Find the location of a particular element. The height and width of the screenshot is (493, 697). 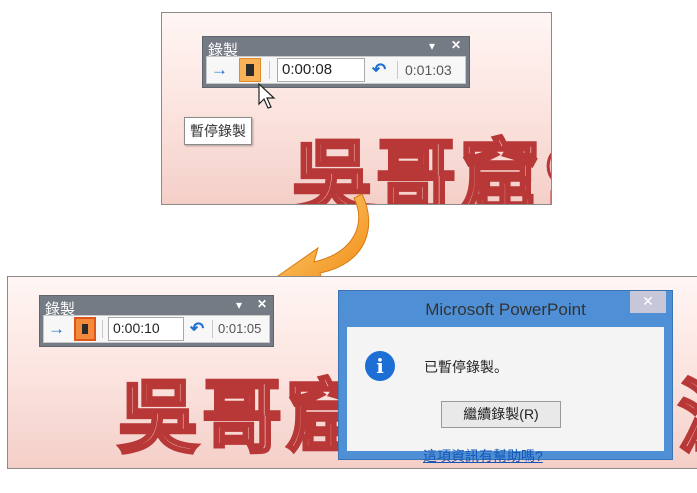

total-time: 0:01:05 is located at coordinates (240, 328).